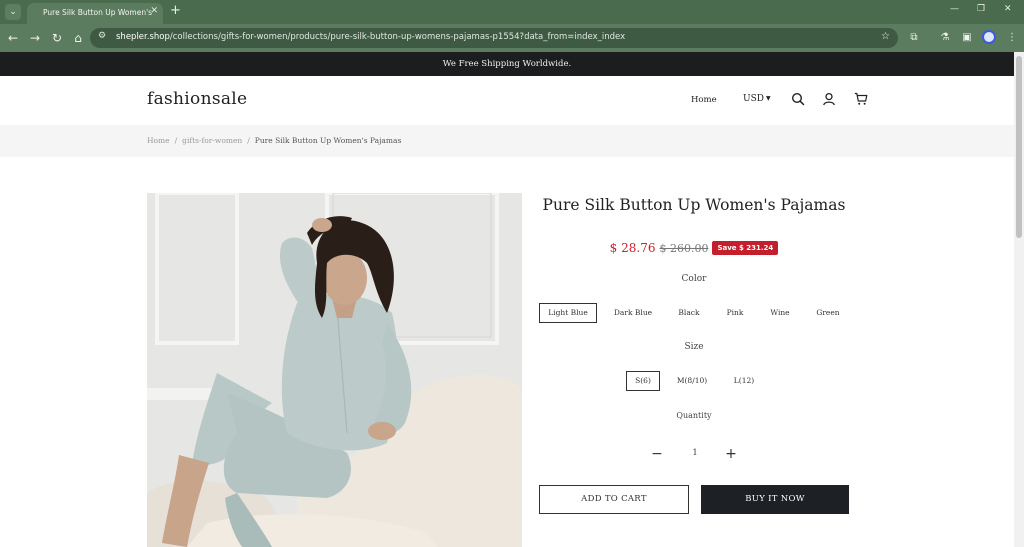  What do you see at coordinates (695, 452) in the screenshot?
I see `quantity-value: 1` at bounding box center [695, 452].